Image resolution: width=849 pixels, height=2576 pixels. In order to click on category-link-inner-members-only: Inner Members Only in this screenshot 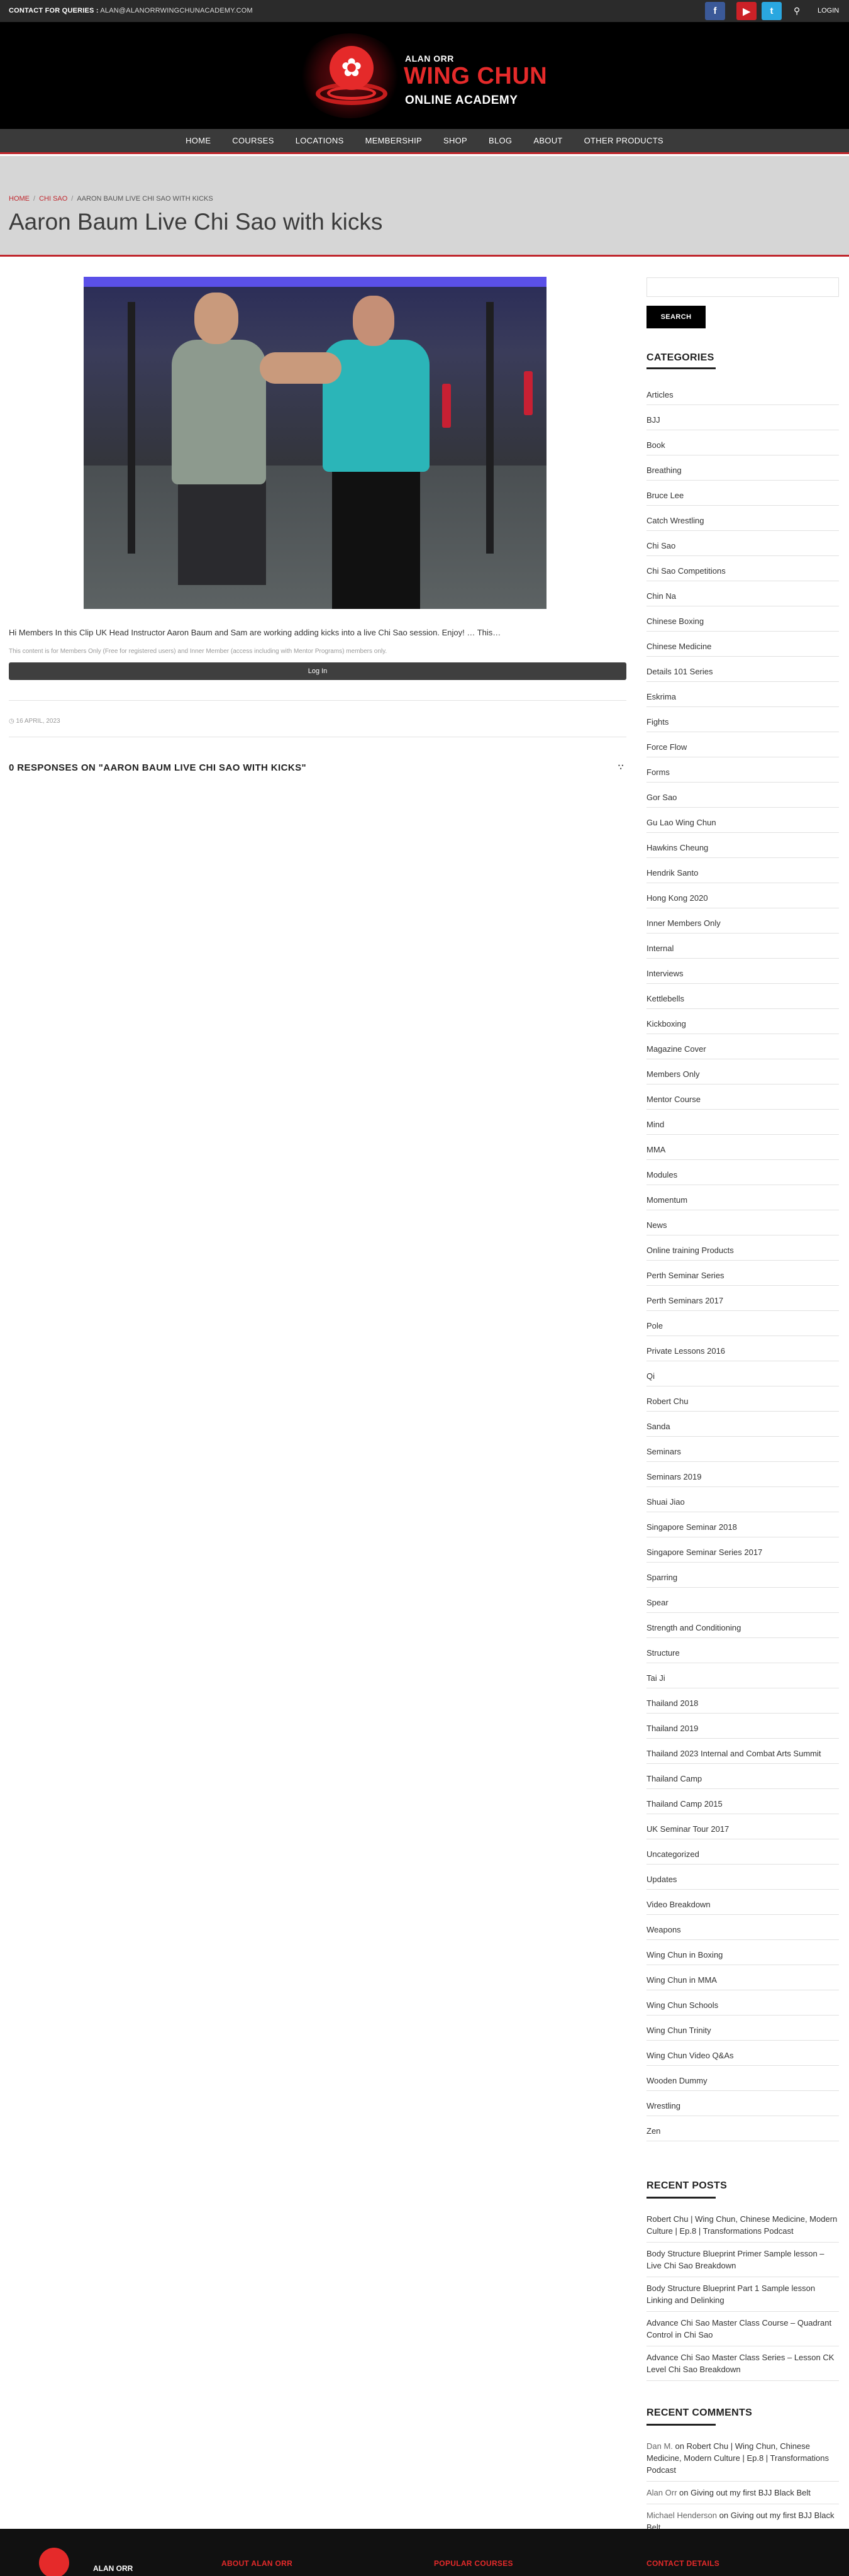, I will do `click(743, 921)`.